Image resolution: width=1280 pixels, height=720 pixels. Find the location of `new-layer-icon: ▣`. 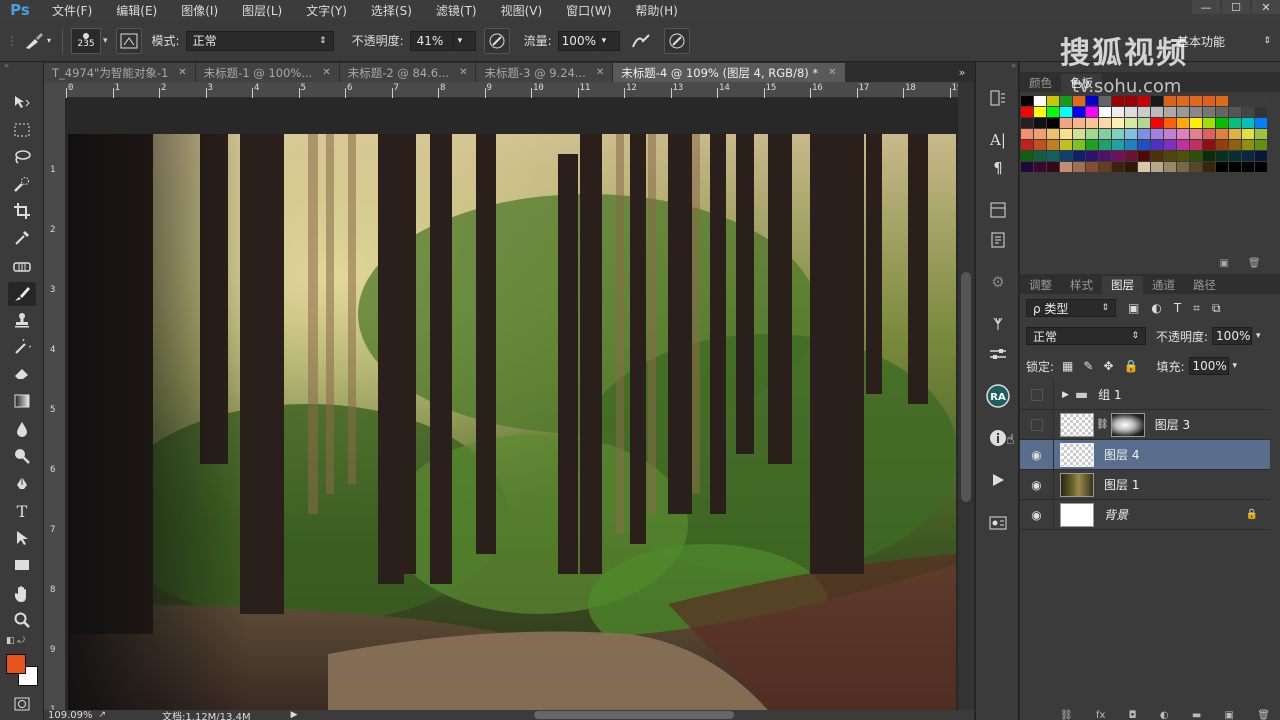

new-layer-icon: ▣ is located at coordinates (1229, 715).